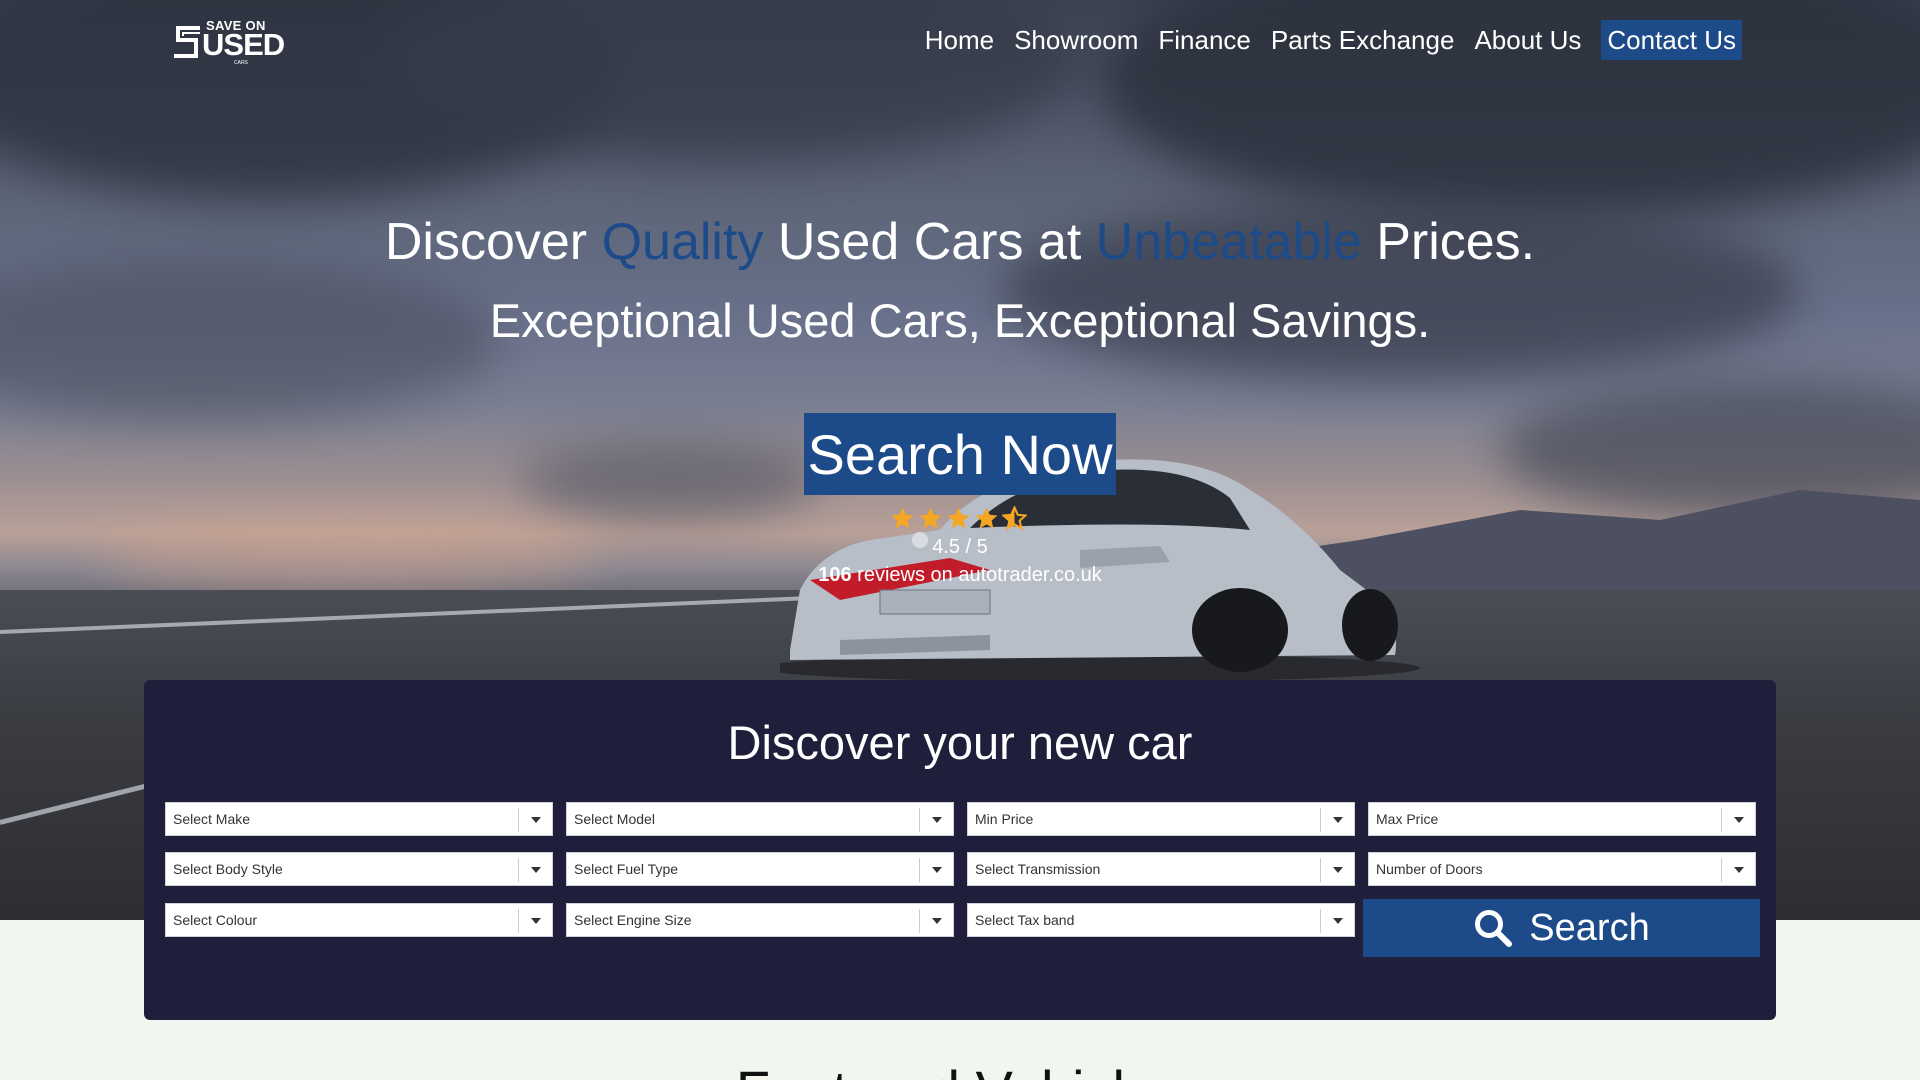 The height and width of the screenshot is (1080, 1920). Describe the element at coordinates (1448, 242) in the screenshot. I see `headline-part: Prices.` at that location.